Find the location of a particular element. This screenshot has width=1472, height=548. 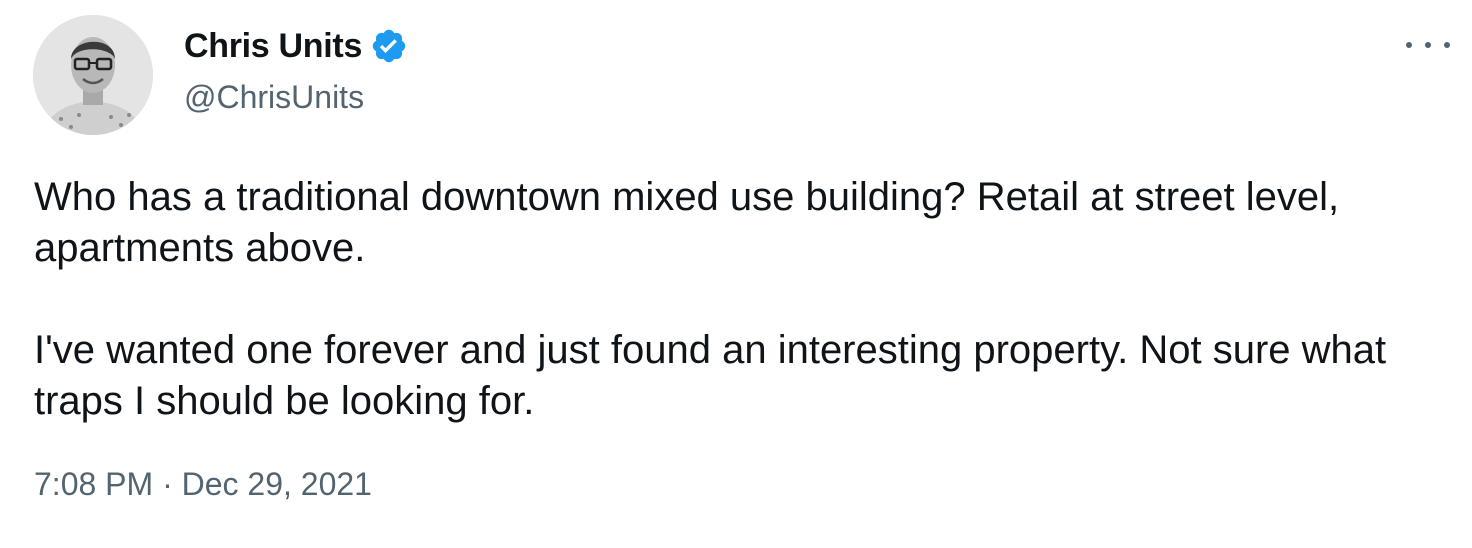

author-display-name: Chris Units is located at coordinates (273, 46).